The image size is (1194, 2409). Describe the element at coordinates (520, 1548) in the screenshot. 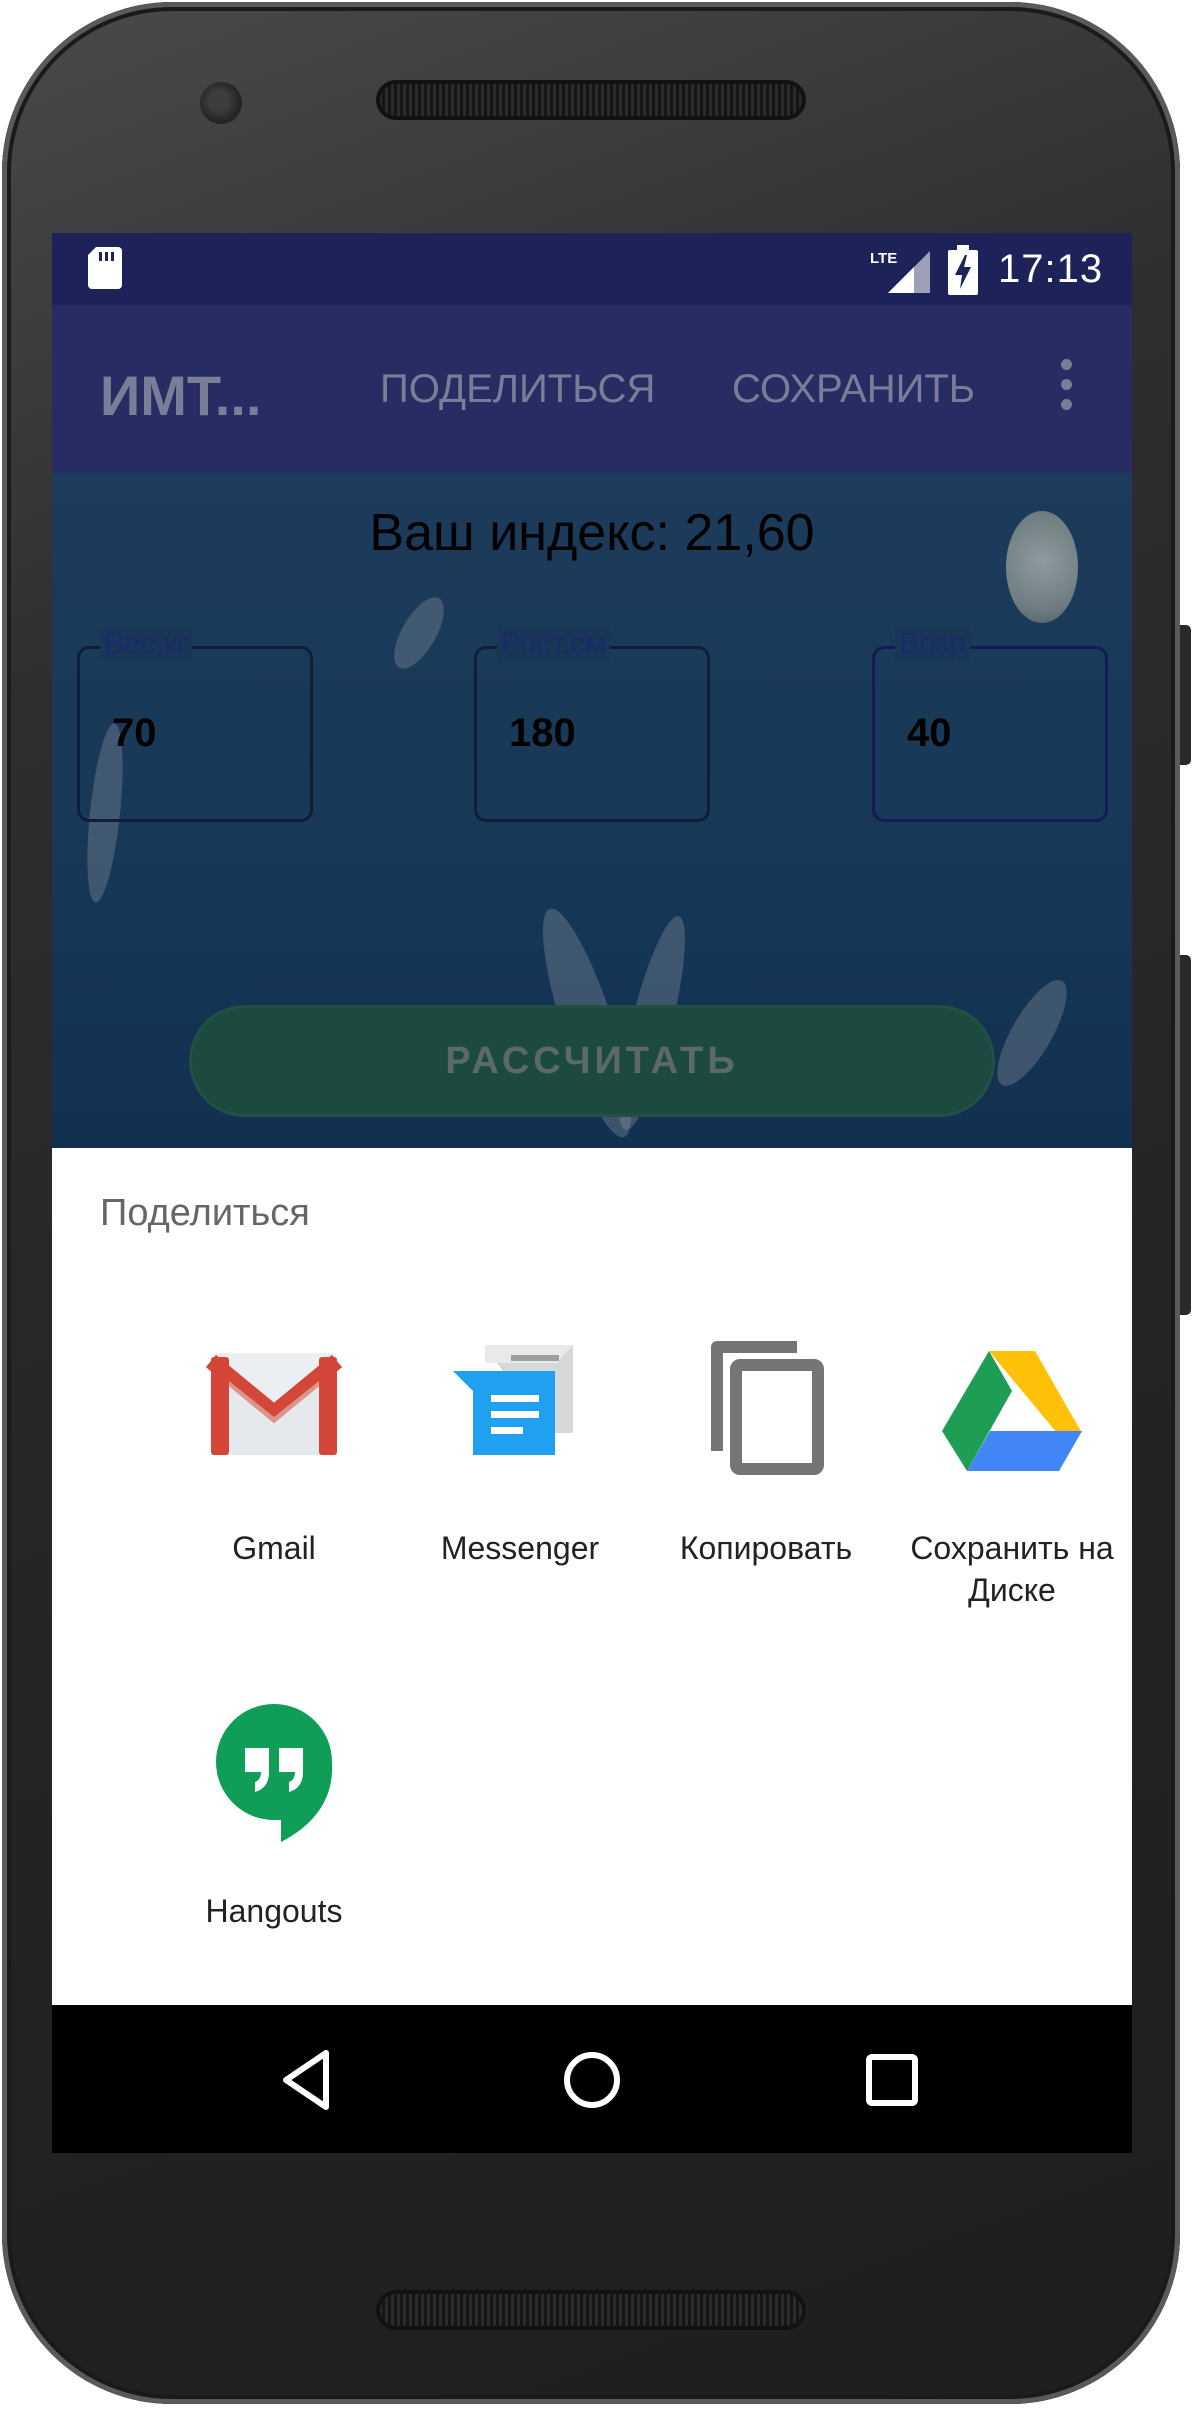

I see `share-target-label: Messenger` at that location.